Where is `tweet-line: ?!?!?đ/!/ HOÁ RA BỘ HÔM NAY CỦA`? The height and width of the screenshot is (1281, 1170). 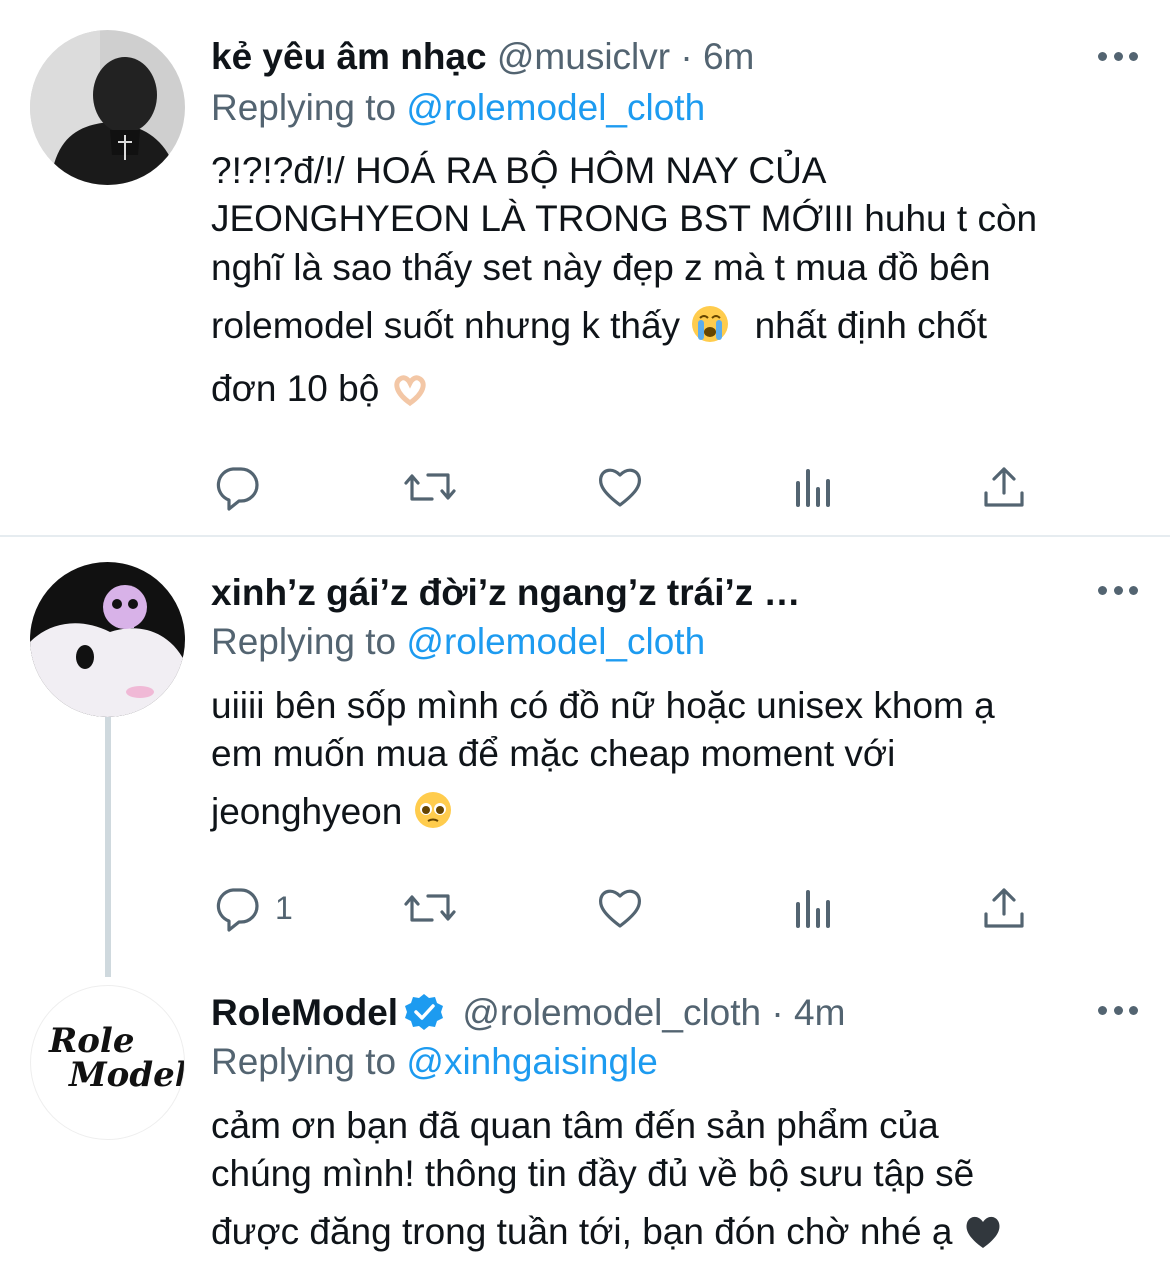
tweet-line: ?!?!?đ/!/ HOÁ RA BỘ HÔM NAY CỦA is located at coordinates (519, 170).